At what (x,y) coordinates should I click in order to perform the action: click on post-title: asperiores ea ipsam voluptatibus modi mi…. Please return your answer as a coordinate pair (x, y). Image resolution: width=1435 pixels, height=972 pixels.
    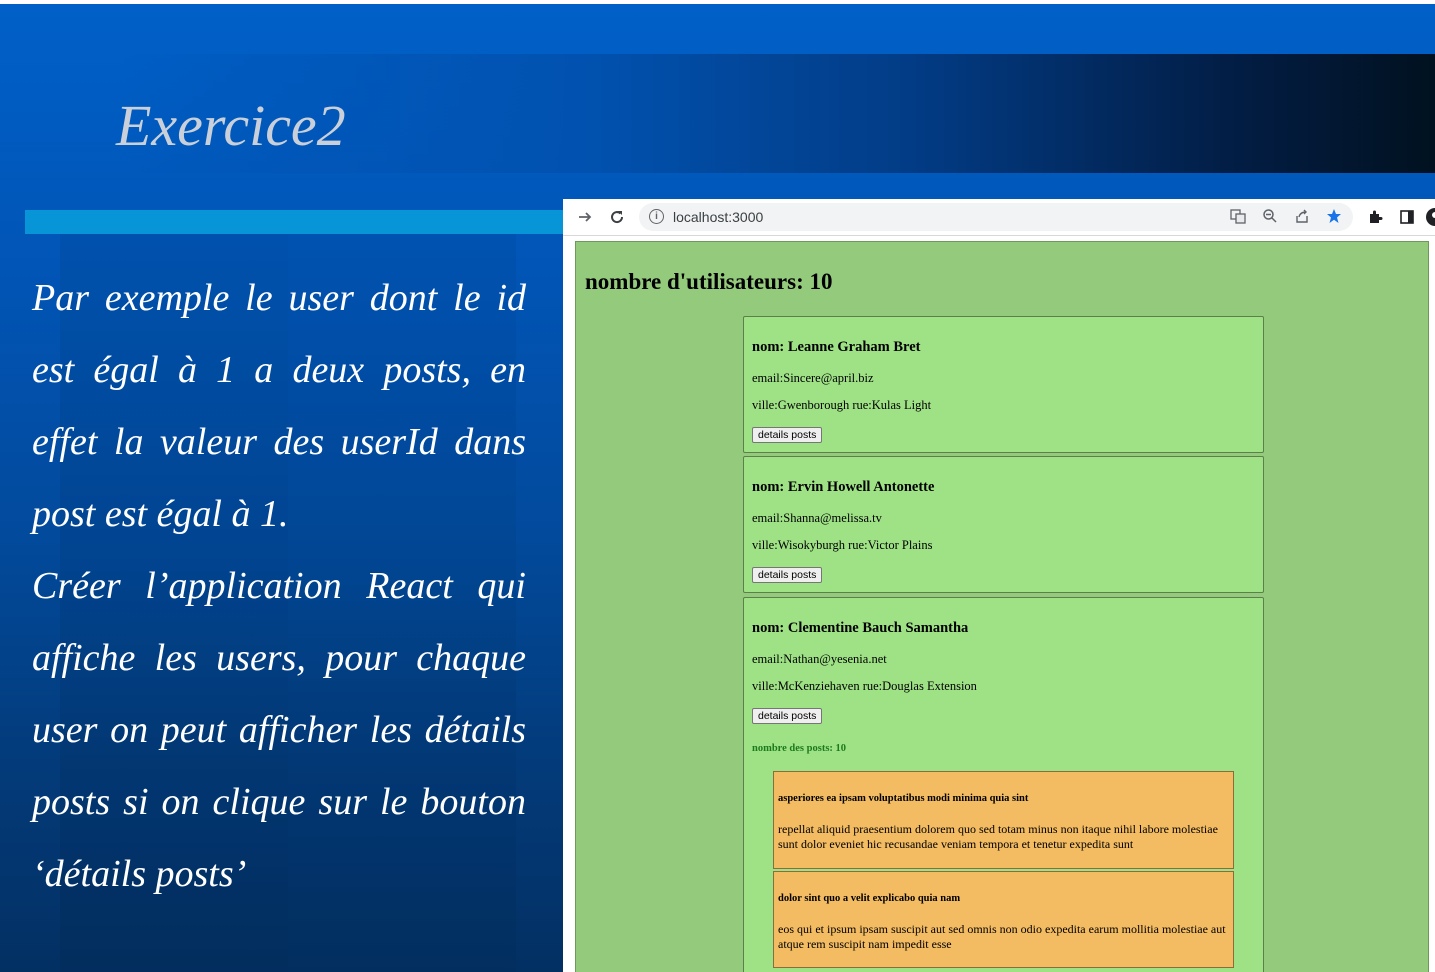
    Looking at the image, I should click on (903, 798).